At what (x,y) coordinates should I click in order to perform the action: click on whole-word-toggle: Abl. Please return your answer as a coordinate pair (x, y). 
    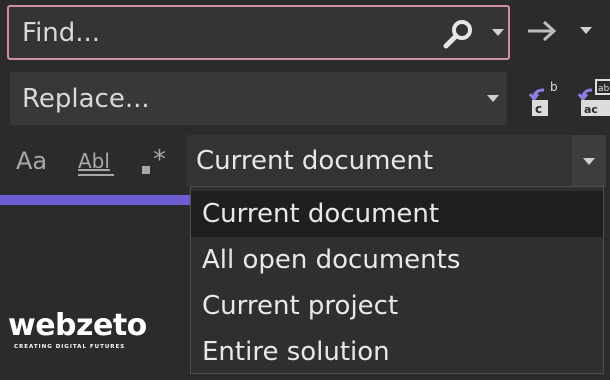
    Looking at the image, I should click on (97, 162).